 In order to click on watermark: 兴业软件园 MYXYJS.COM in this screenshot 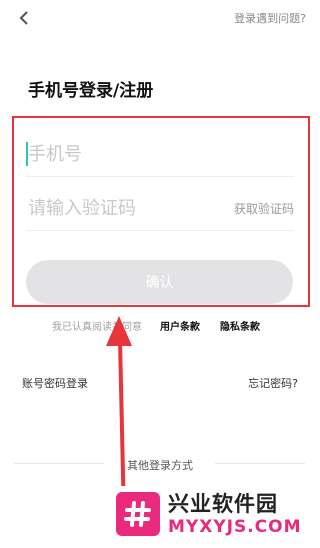, I will do `click(216, 517)`.